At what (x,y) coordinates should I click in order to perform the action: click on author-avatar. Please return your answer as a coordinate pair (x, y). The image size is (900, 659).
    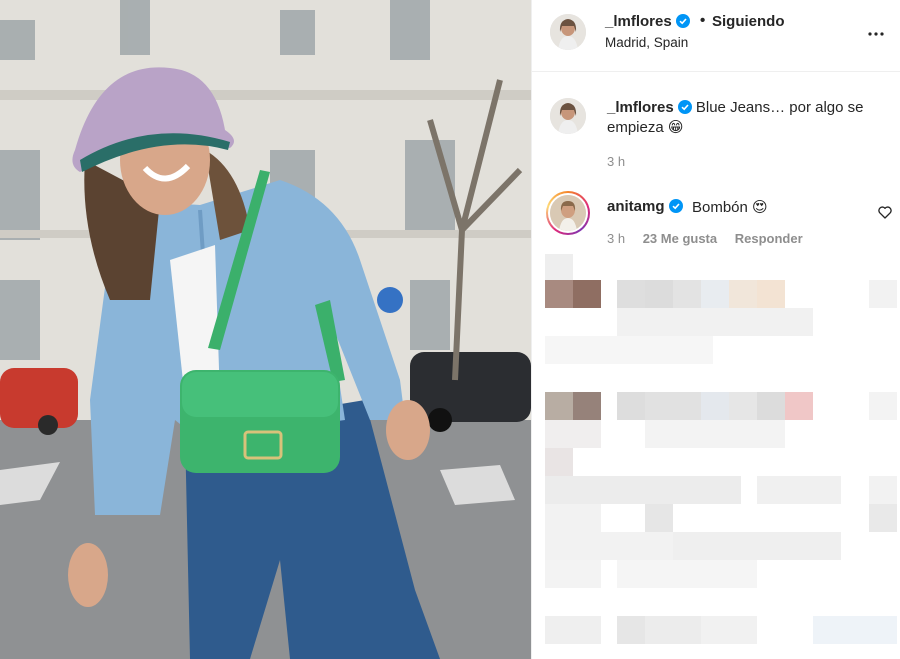
    Looking at the image, I should click on (568, 32).